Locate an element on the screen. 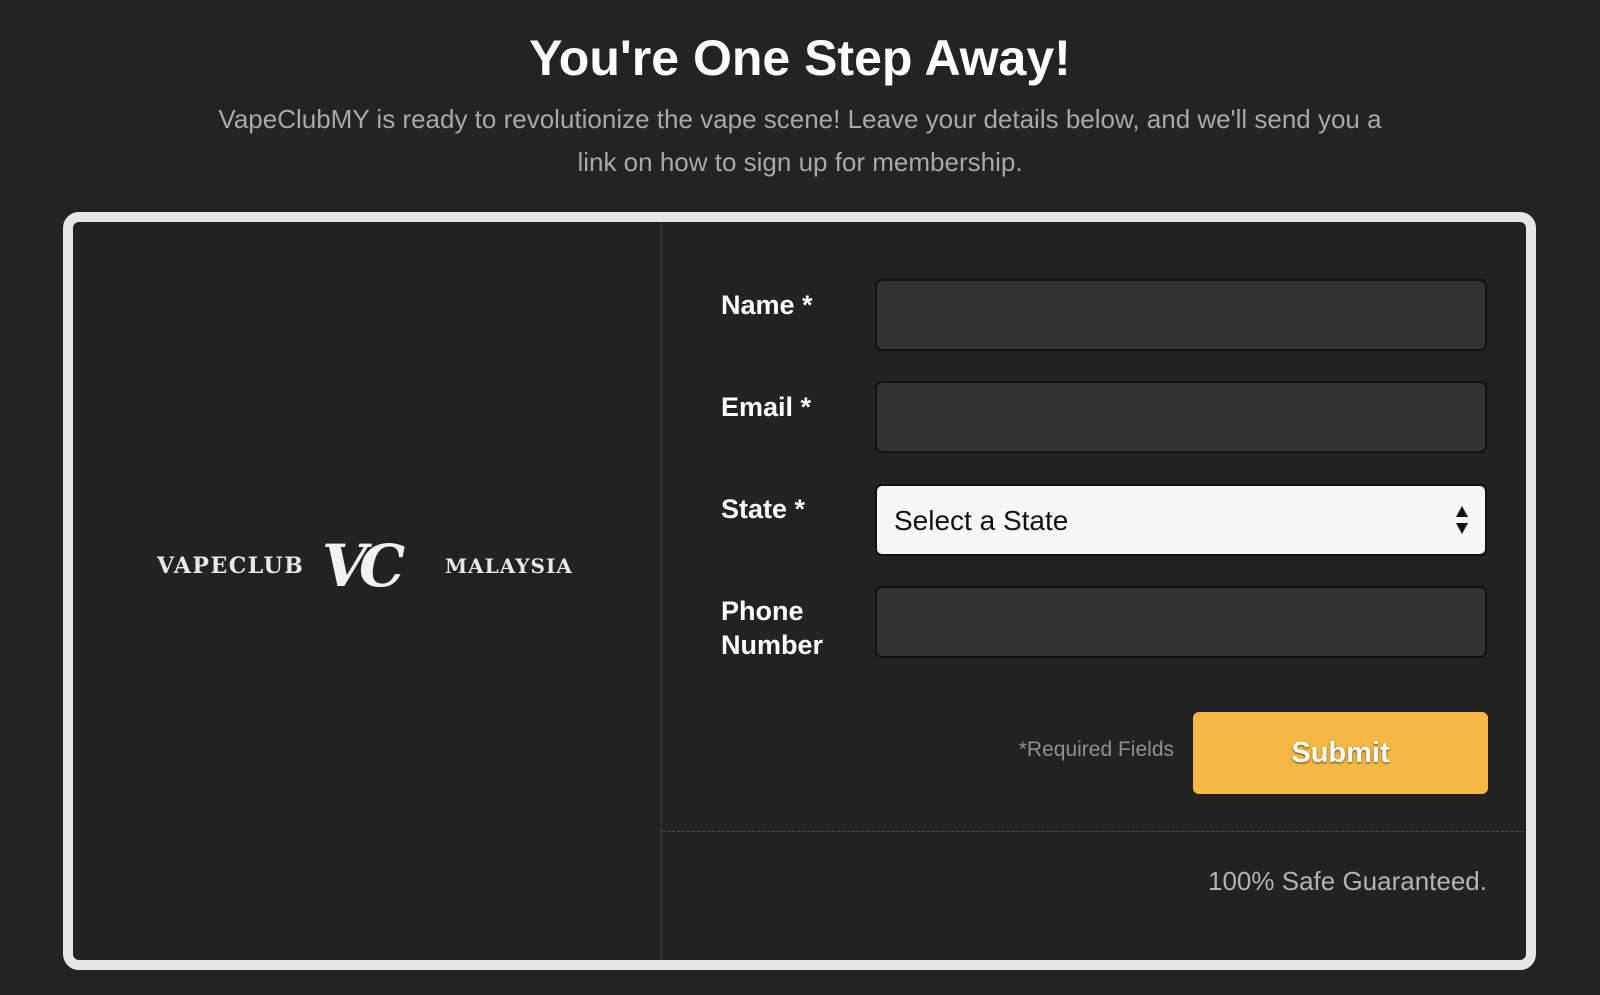  phone-label: Phone Number is located at coordinates (796, 628).